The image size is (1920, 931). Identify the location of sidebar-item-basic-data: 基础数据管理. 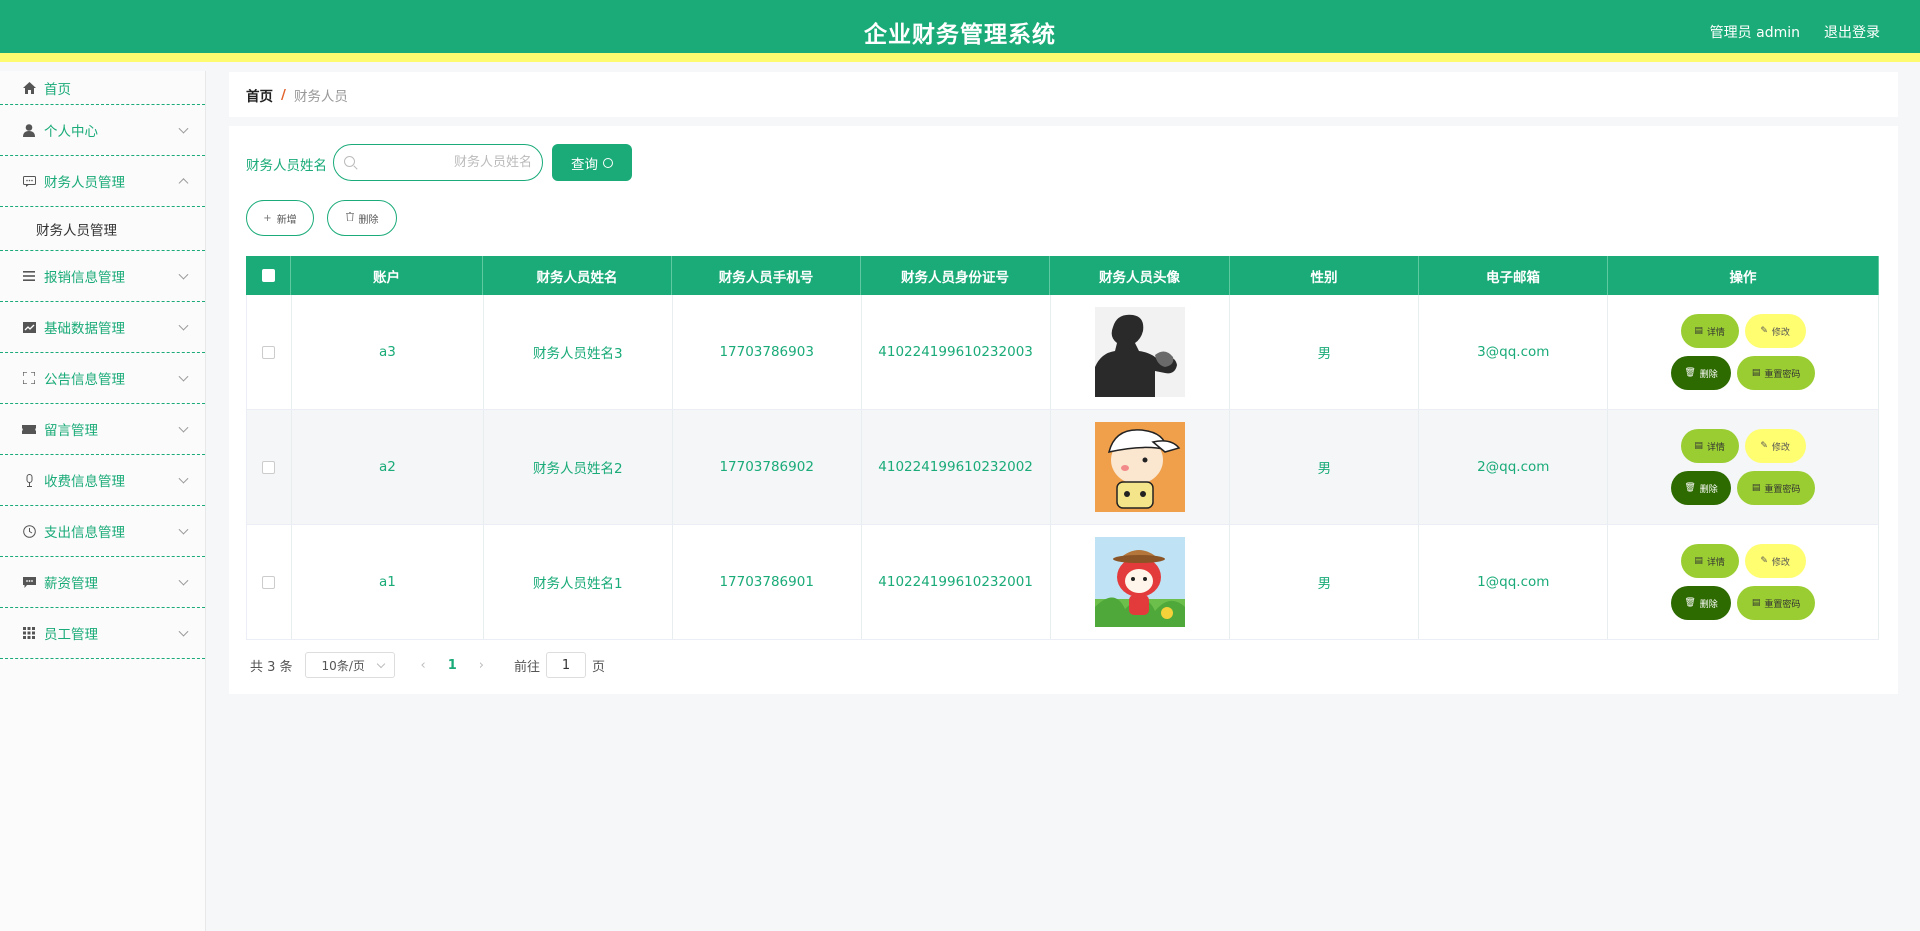
(102, 327).